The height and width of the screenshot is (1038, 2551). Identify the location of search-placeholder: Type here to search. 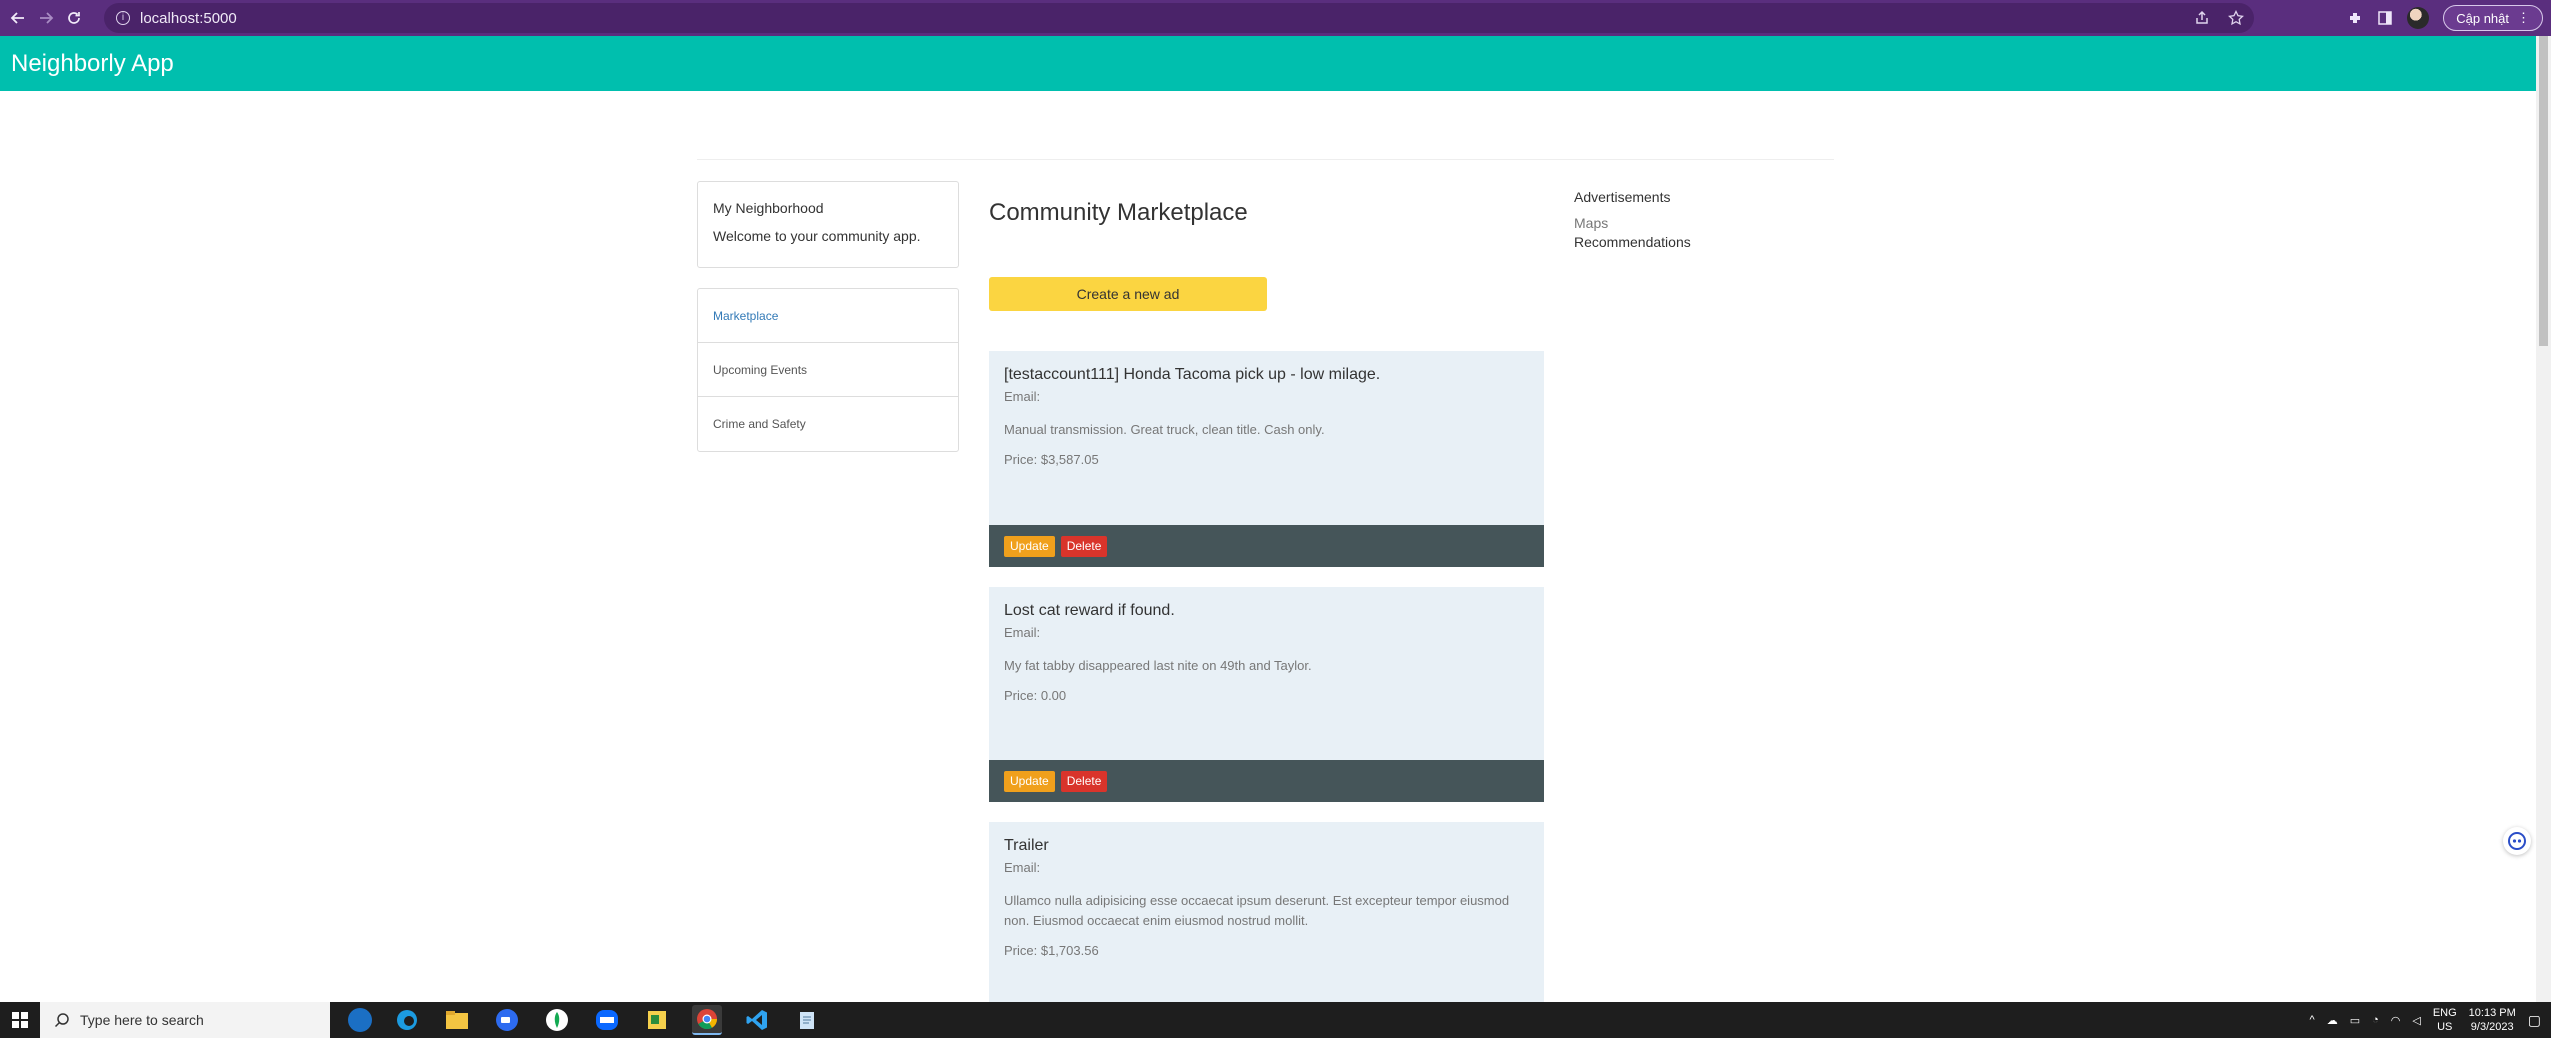
(142, 1020).